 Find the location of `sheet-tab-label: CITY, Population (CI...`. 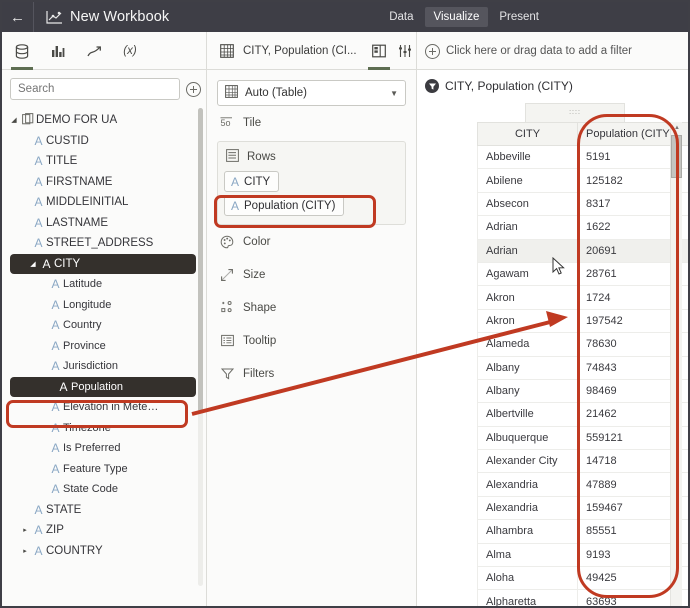

sheet-tab-label: CITY, Population (CI... is located at coordinates (300, 51).